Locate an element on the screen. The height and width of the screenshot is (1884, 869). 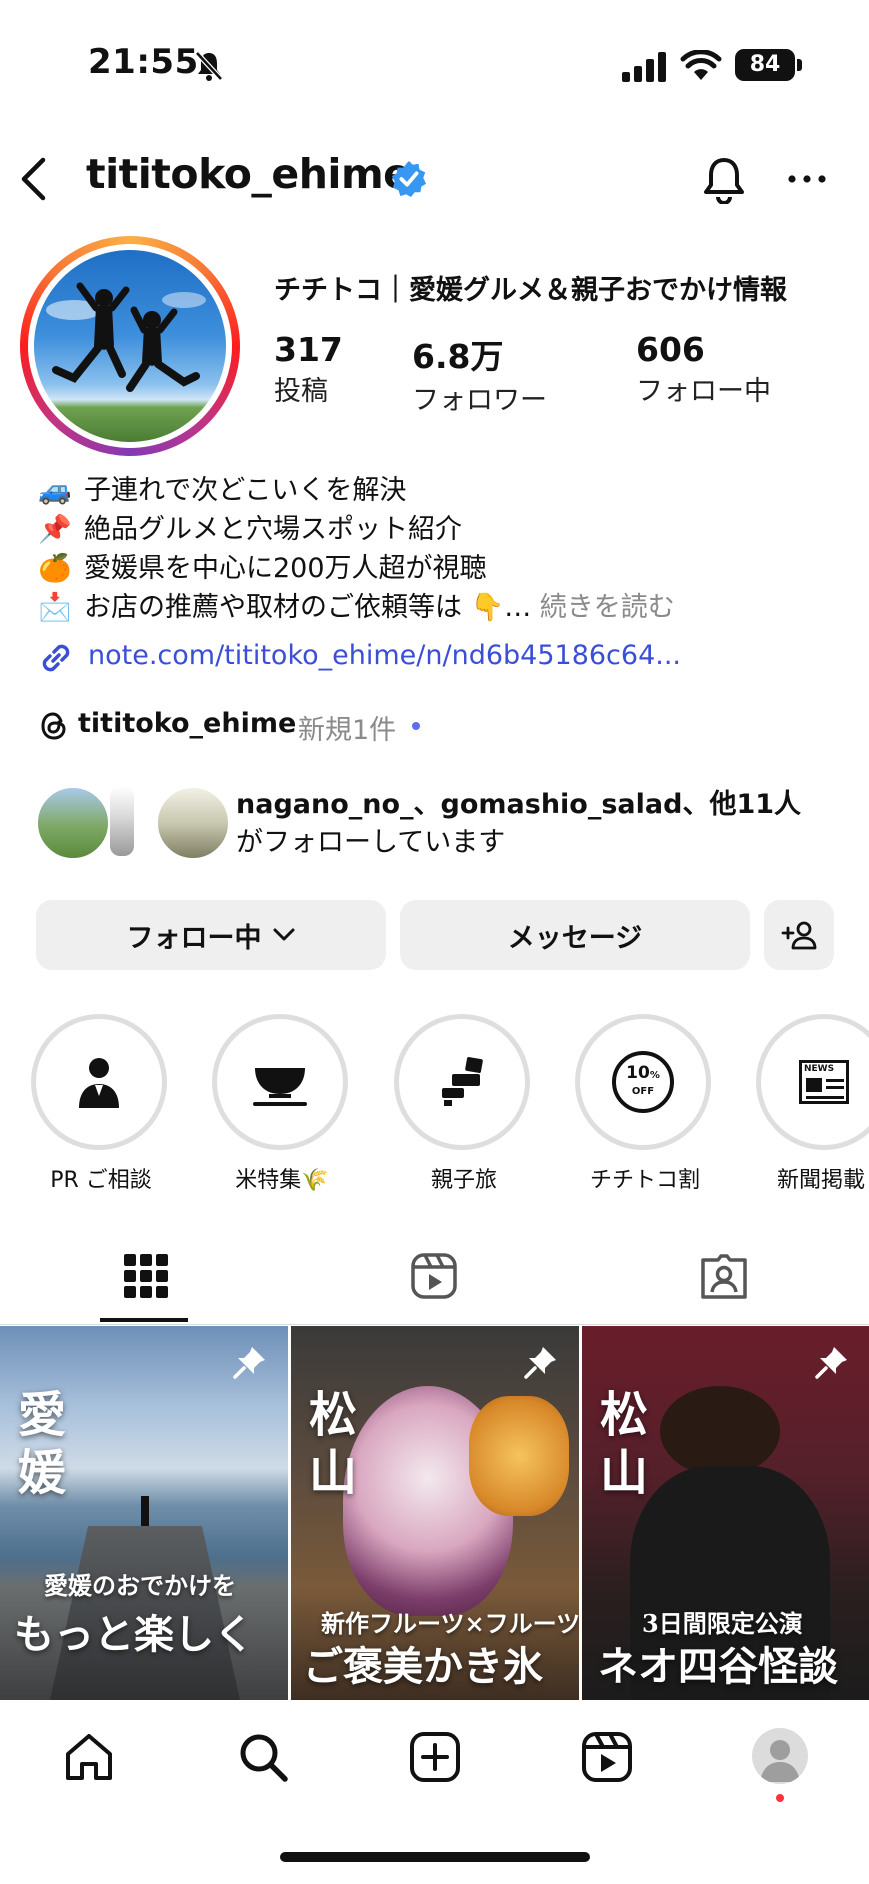
create-post-icon is located at coordinates (435, 1757).